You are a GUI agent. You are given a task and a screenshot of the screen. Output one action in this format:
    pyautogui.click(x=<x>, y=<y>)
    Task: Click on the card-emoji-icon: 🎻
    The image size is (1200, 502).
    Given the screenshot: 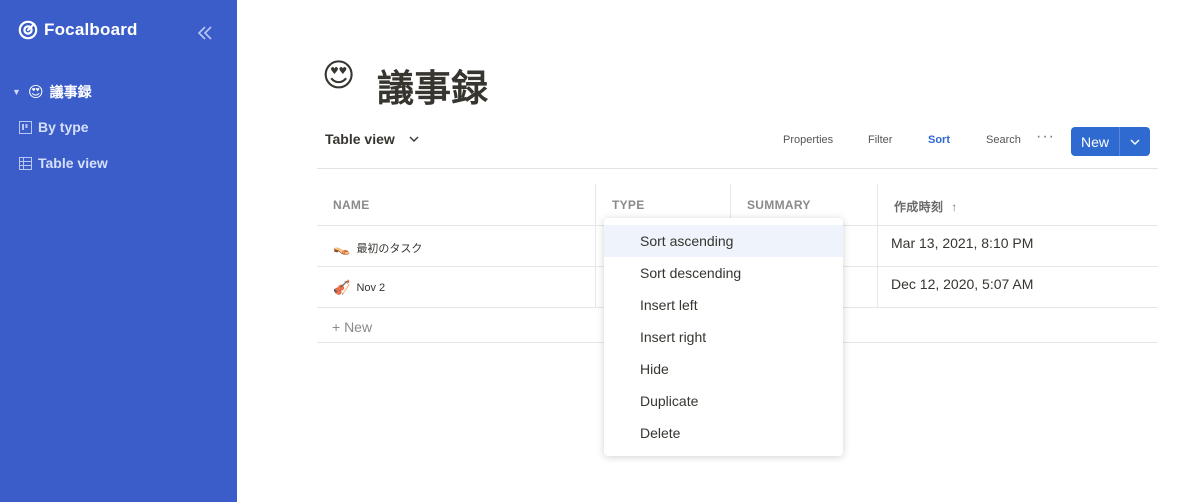 What is the action you would take?
    pyautogui.click(x=342, y=287)
    